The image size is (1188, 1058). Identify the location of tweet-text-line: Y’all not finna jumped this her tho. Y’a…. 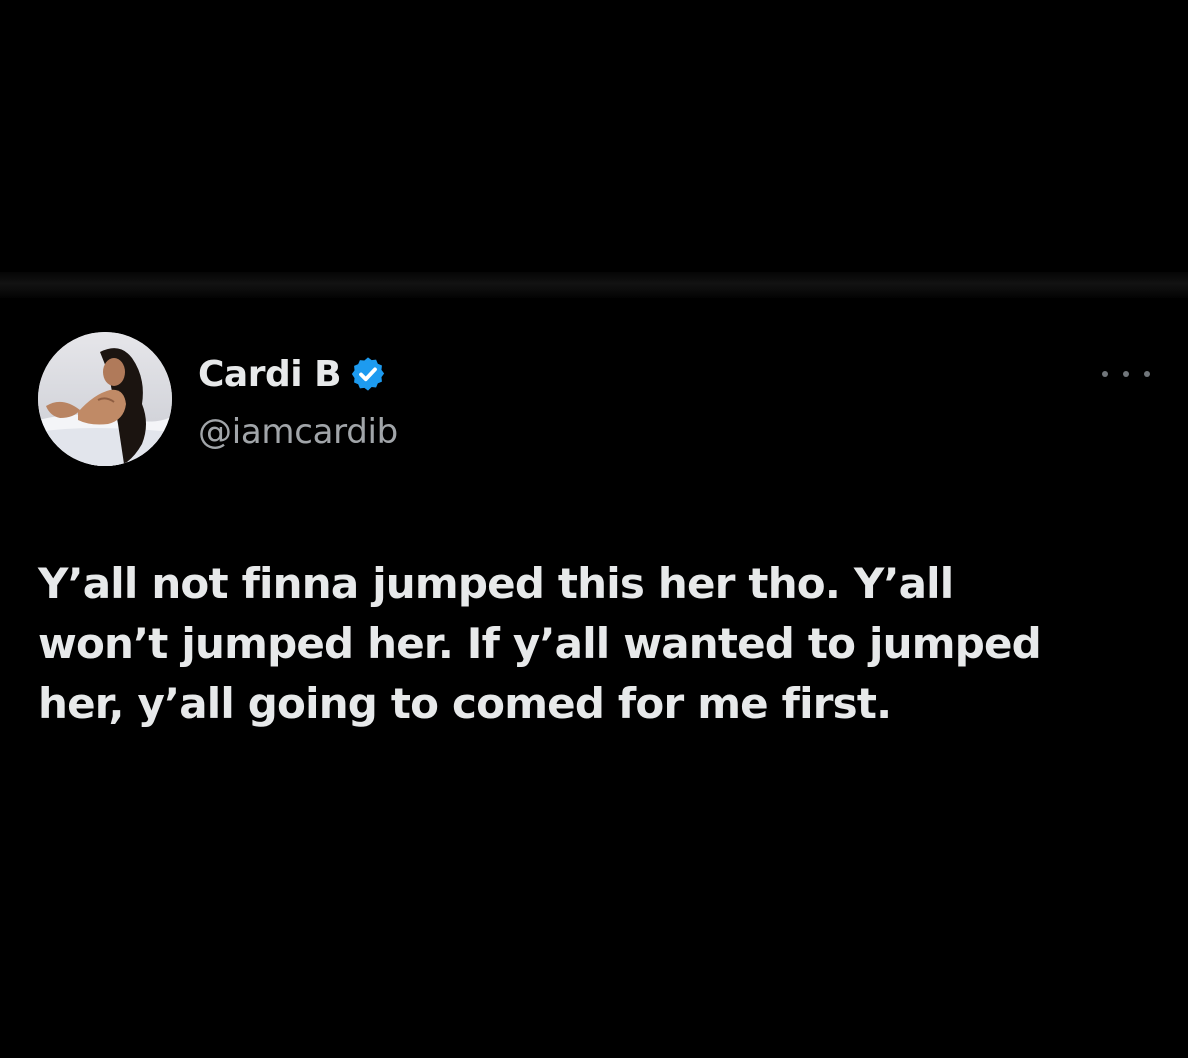
(496, 583).